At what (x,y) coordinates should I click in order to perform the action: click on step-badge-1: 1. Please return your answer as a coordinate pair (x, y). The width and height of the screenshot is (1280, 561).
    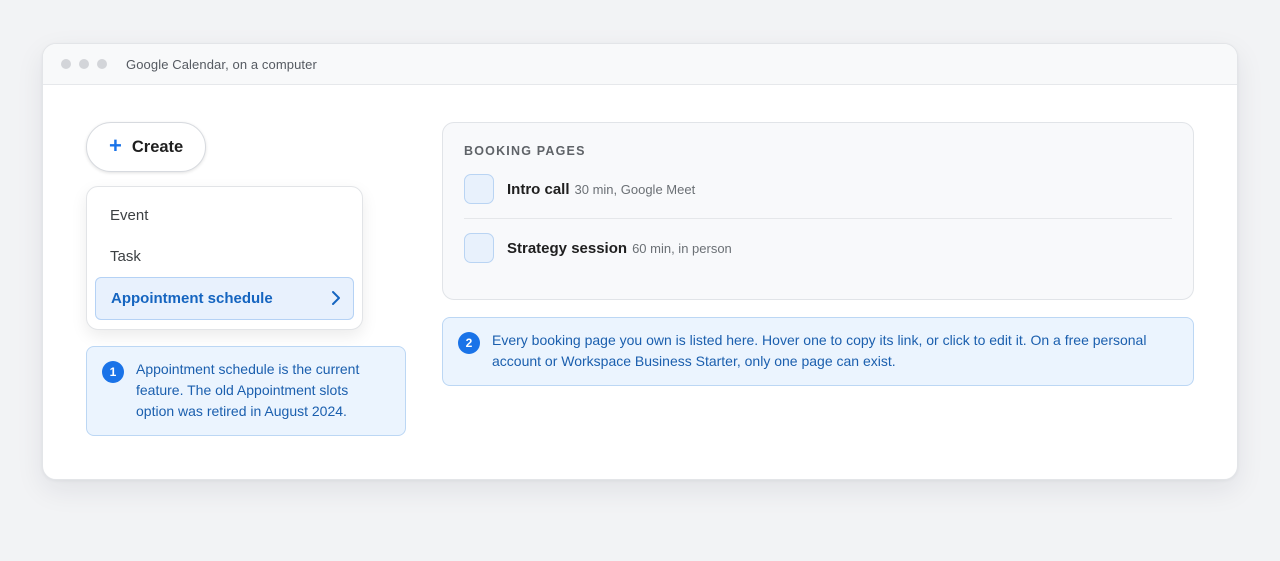
    Looking at the image, I should click on (113, 372).